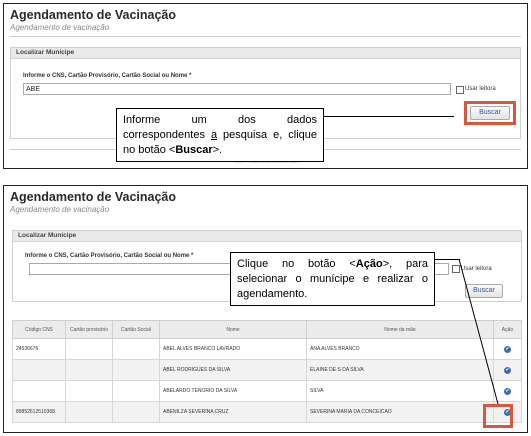 The image size is (531, 436). Describe the element at coordinates (265, 36) in the screenshot. I see `title-divider` at that location.